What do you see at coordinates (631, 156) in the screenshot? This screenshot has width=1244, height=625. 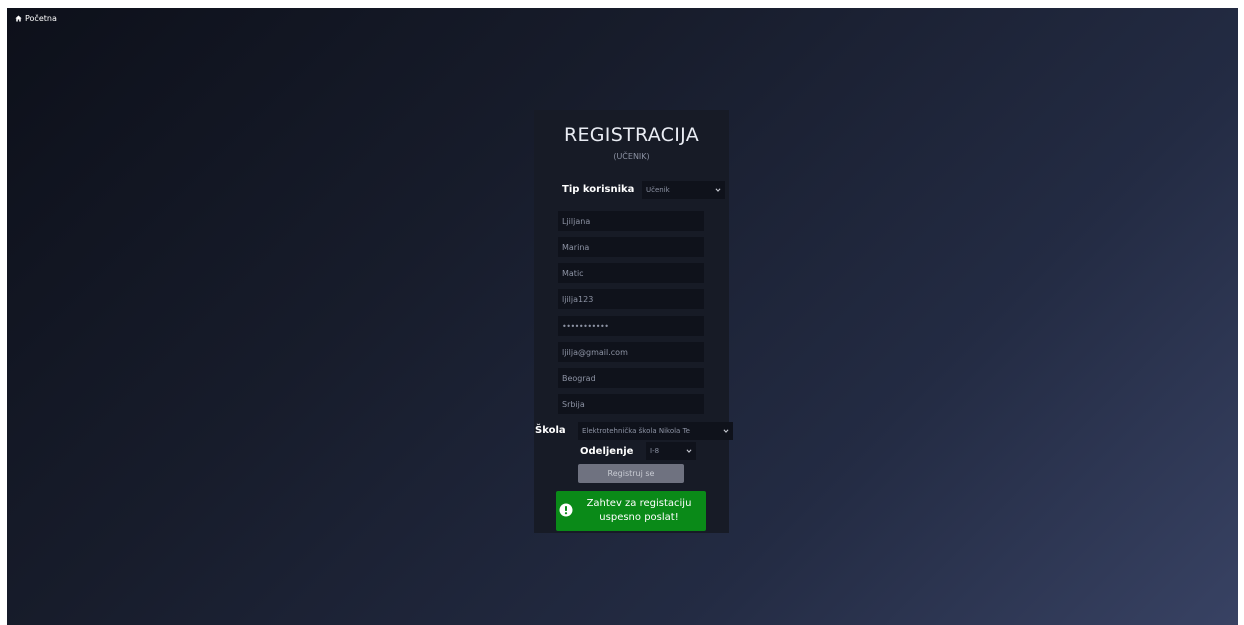 I see `form-subtitle: (UČENIK)` at bounding box center [631, 156].